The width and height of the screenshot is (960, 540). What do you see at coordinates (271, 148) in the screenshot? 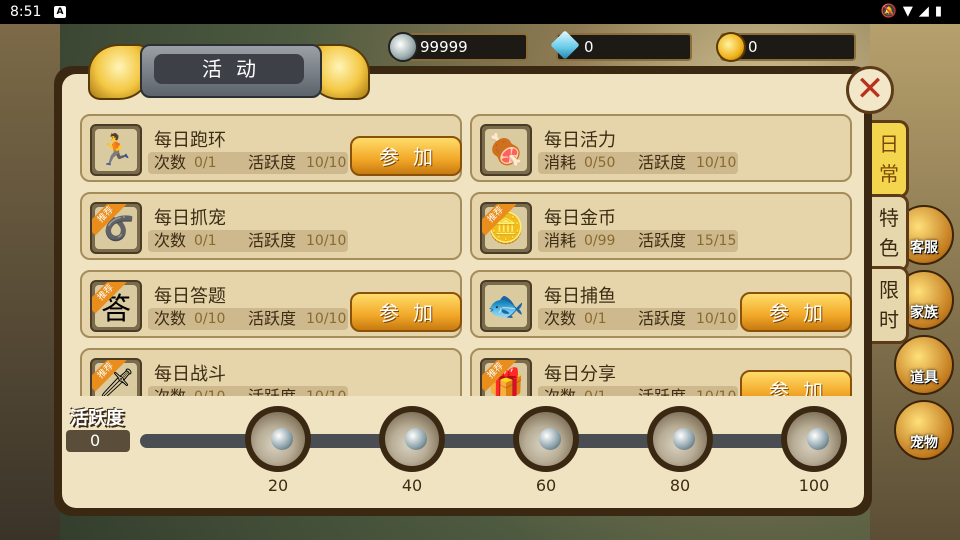
I see `activity-card: 🏃 每日跑环 次数 0/1 活跃度 10/10 参加` at bounding box center [271, 148].